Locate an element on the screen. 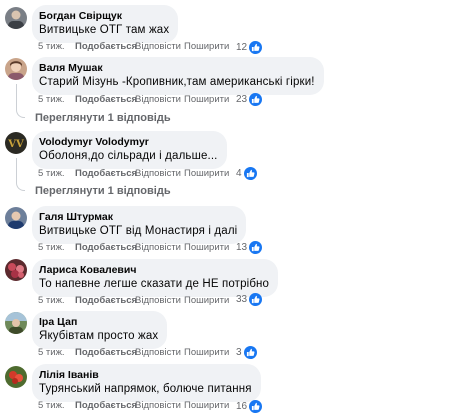  comment-author: Богдан Свірщук is located at coordinates (104, 16).